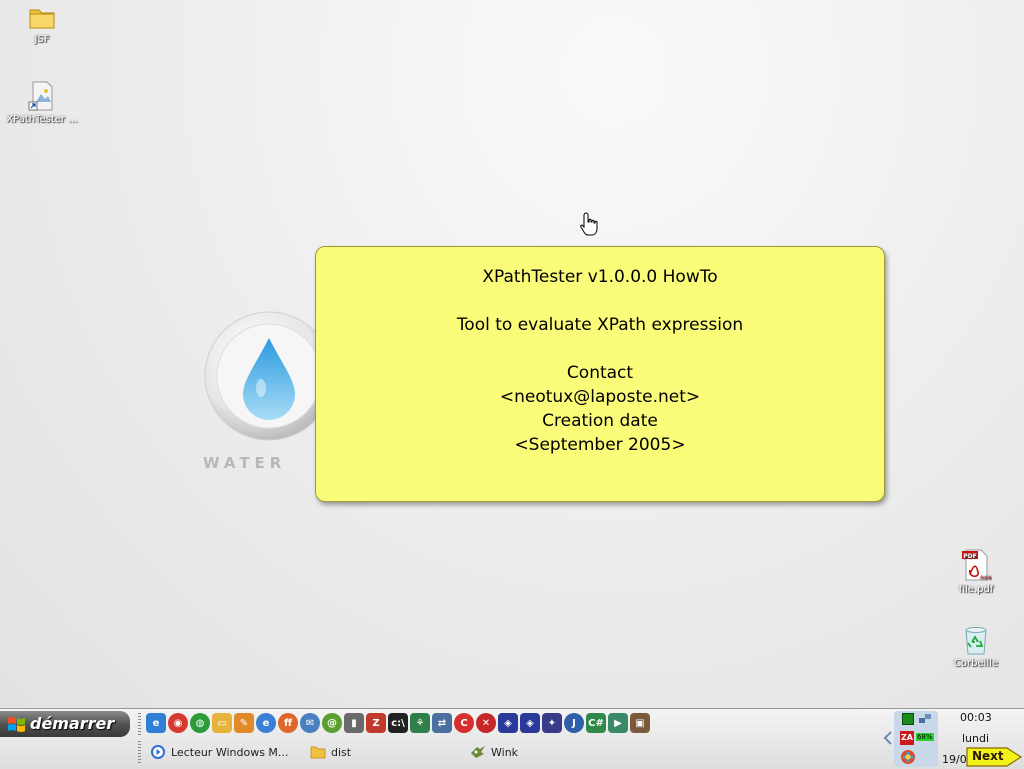 The height and width of the screenshot is (769, 1024). Describe the element at coordinates (332, 723) in the screenshot. I see `at-icon: @` at that location.